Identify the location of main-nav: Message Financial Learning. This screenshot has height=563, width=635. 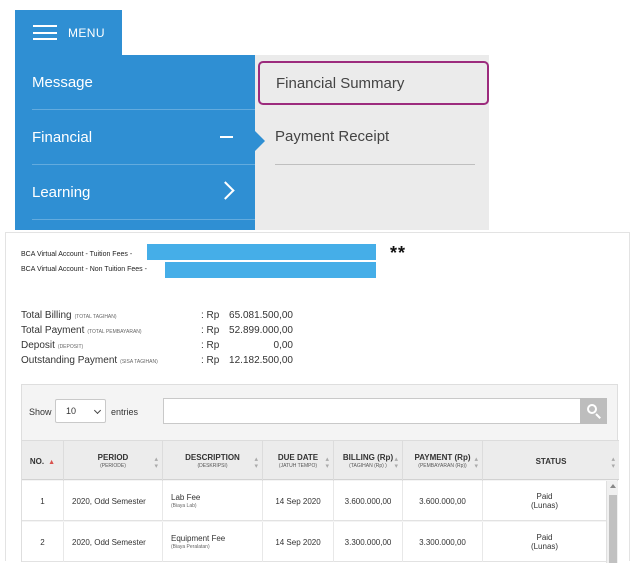
(135, 142).